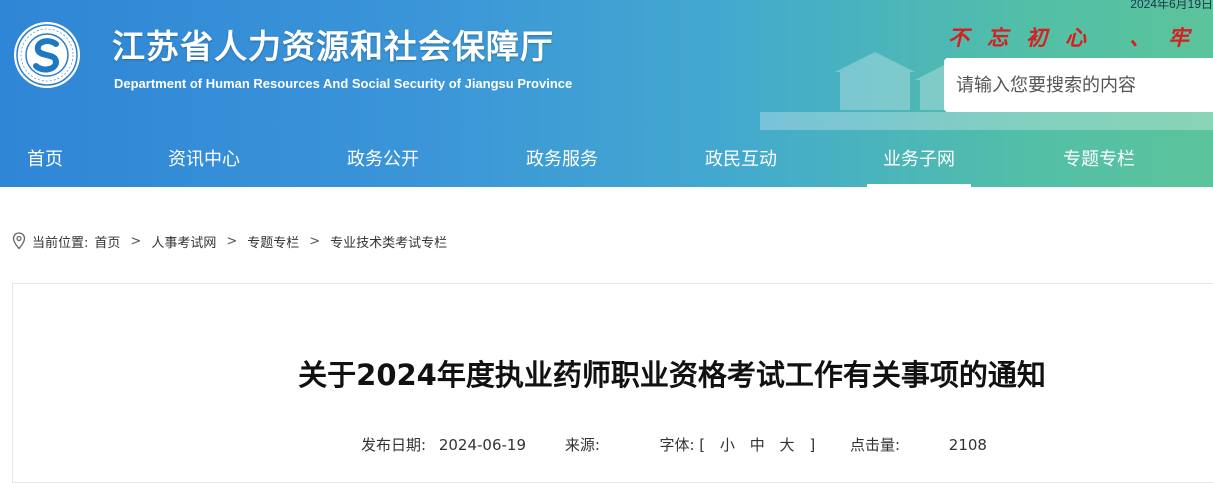 This screenshot has height=483, width=1213. Describe the element at coordinates (204, 159) in the screenshot. I see `nav-item-news: 资讯中心` at that location.